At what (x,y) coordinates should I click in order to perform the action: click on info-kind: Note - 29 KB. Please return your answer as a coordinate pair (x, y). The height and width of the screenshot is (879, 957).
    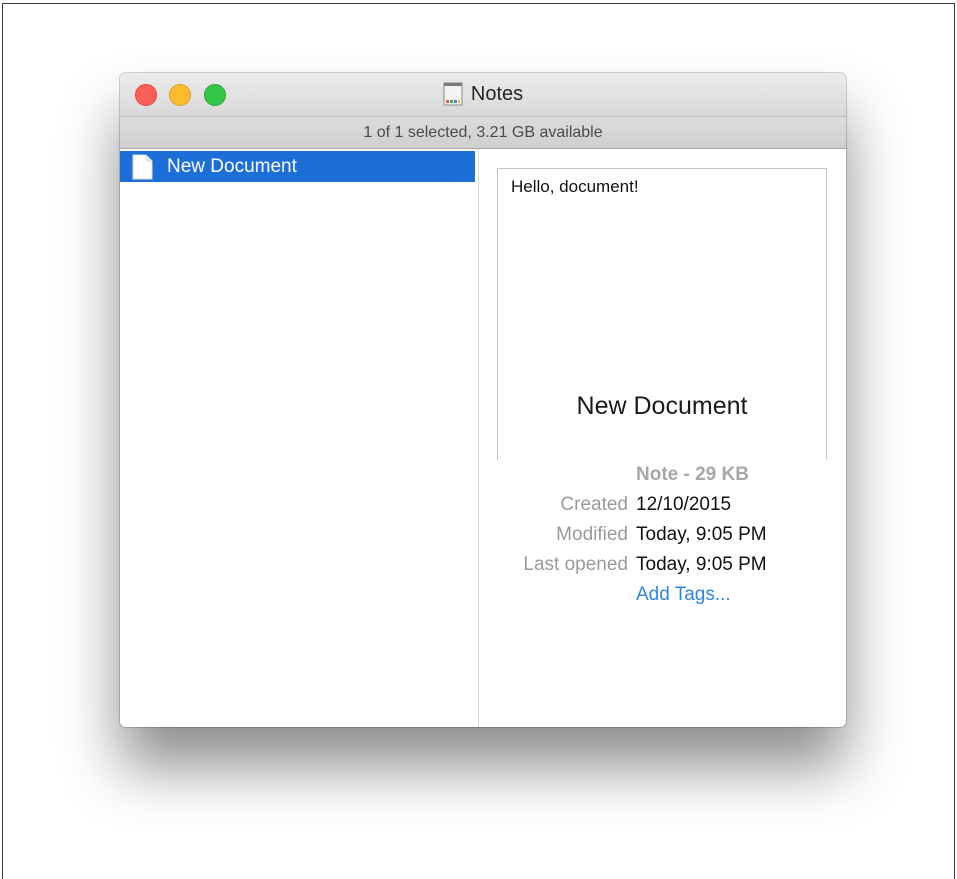
    Looking at the image, I should click on (692, 474).